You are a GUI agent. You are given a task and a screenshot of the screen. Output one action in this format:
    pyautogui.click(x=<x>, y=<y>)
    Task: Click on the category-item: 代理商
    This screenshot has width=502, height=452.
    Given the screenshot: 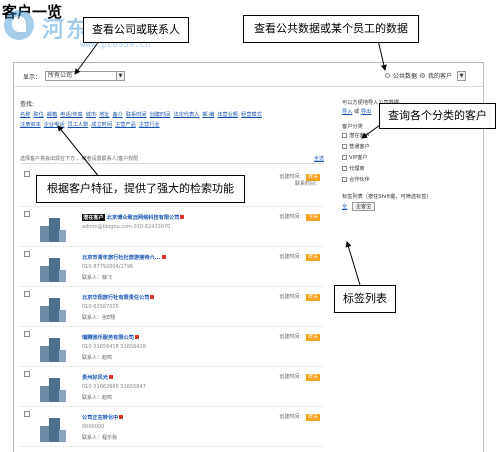 What is the action you would take?
    pyautogui.click(x=402, y=168)
    